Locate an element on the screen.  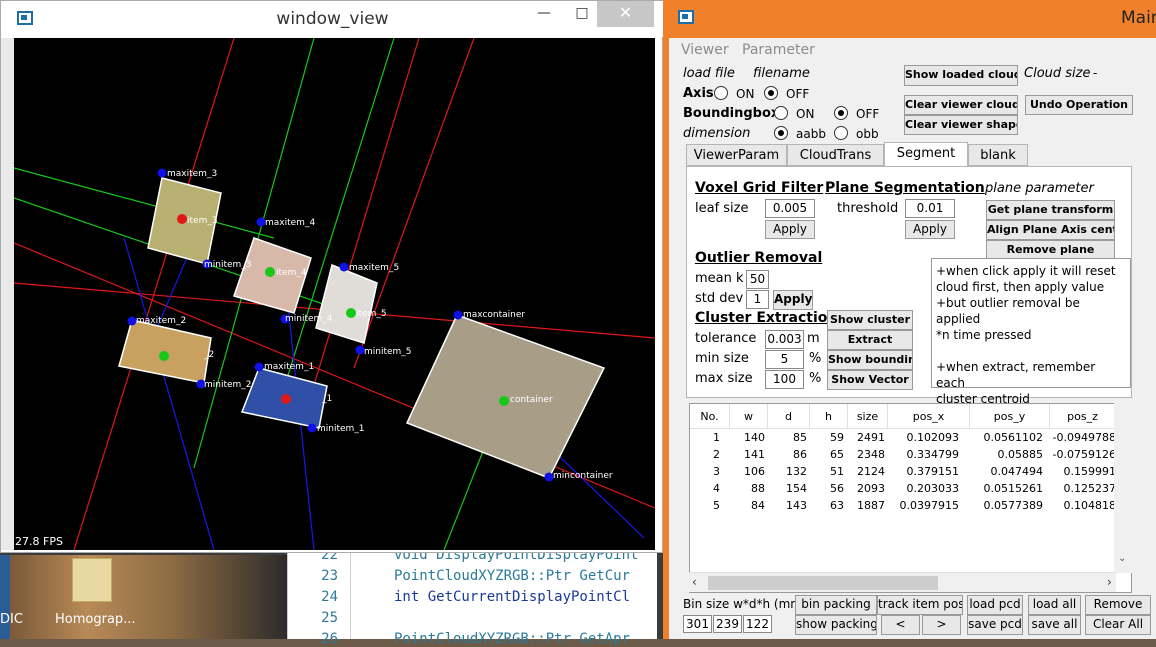
col-header-h: h is located at coordinates (829, 416).